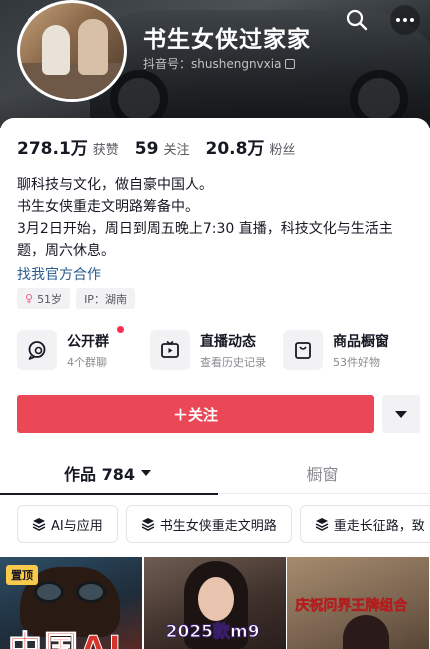 This screenshot has height=649, width=430. I want to click on shopping-bag-icon, so click(303, 350).